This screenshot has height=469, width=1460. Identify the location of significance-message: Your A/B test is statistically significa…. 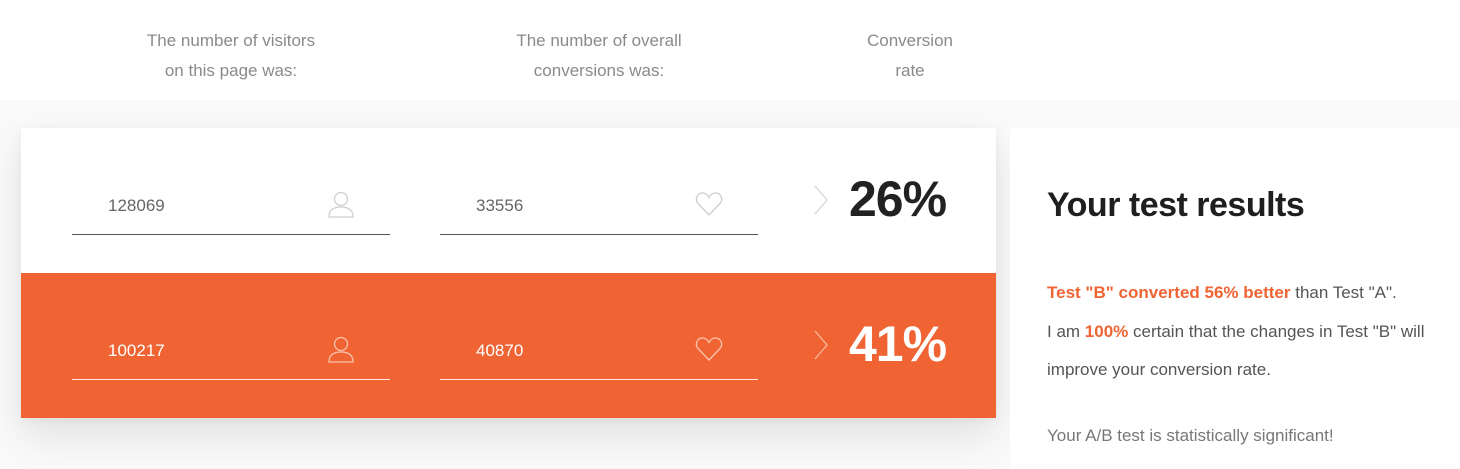
(1190, 435).